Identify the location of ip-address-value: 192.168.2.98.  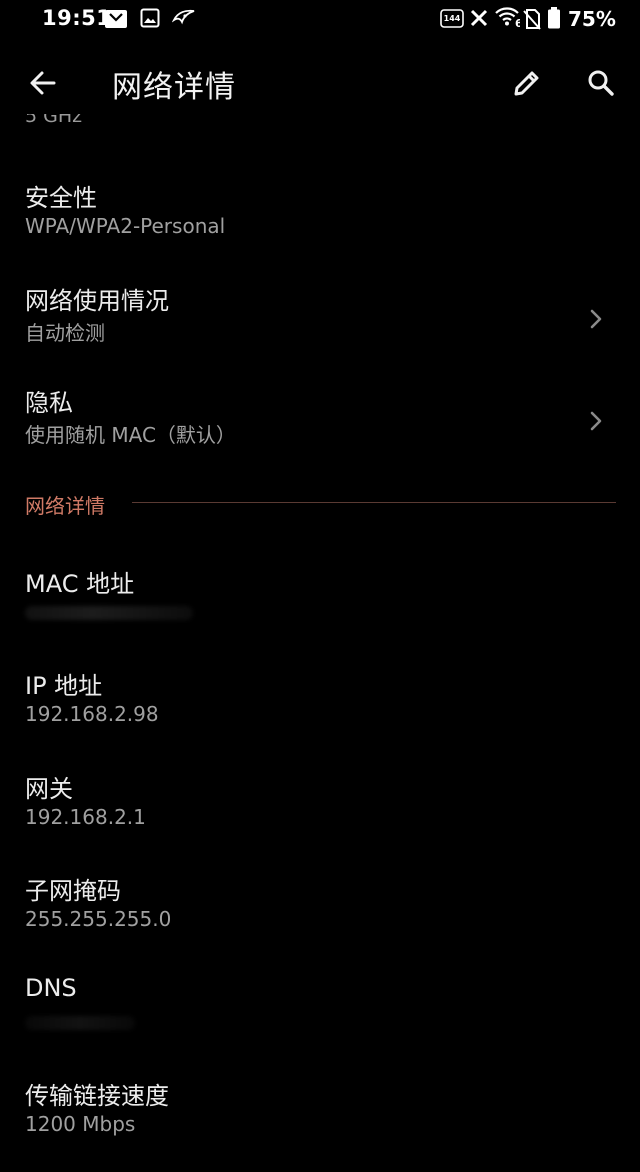
(92, 714).